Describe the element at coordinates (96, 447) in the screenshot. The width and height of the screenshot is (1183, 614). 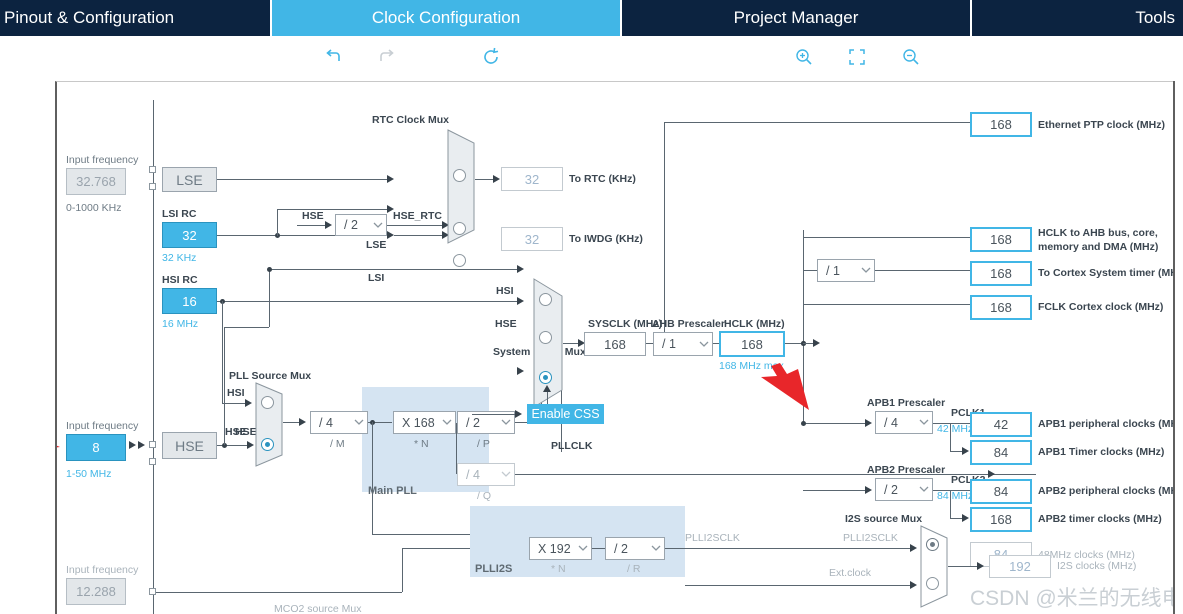
I see `hse-input-frequency-field: 8` at that location.